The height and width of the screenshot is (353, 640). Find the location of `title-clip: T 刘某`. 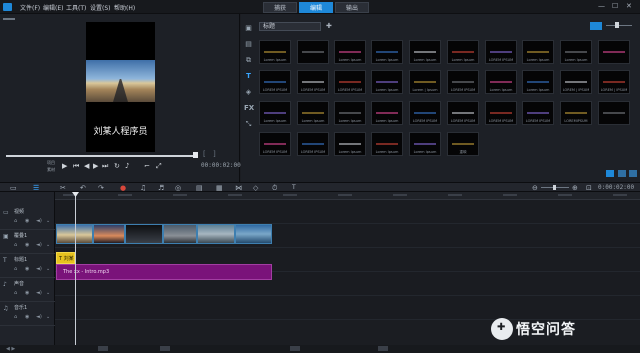

title-clip: T 刘某 is located at coordinates (65, 258).